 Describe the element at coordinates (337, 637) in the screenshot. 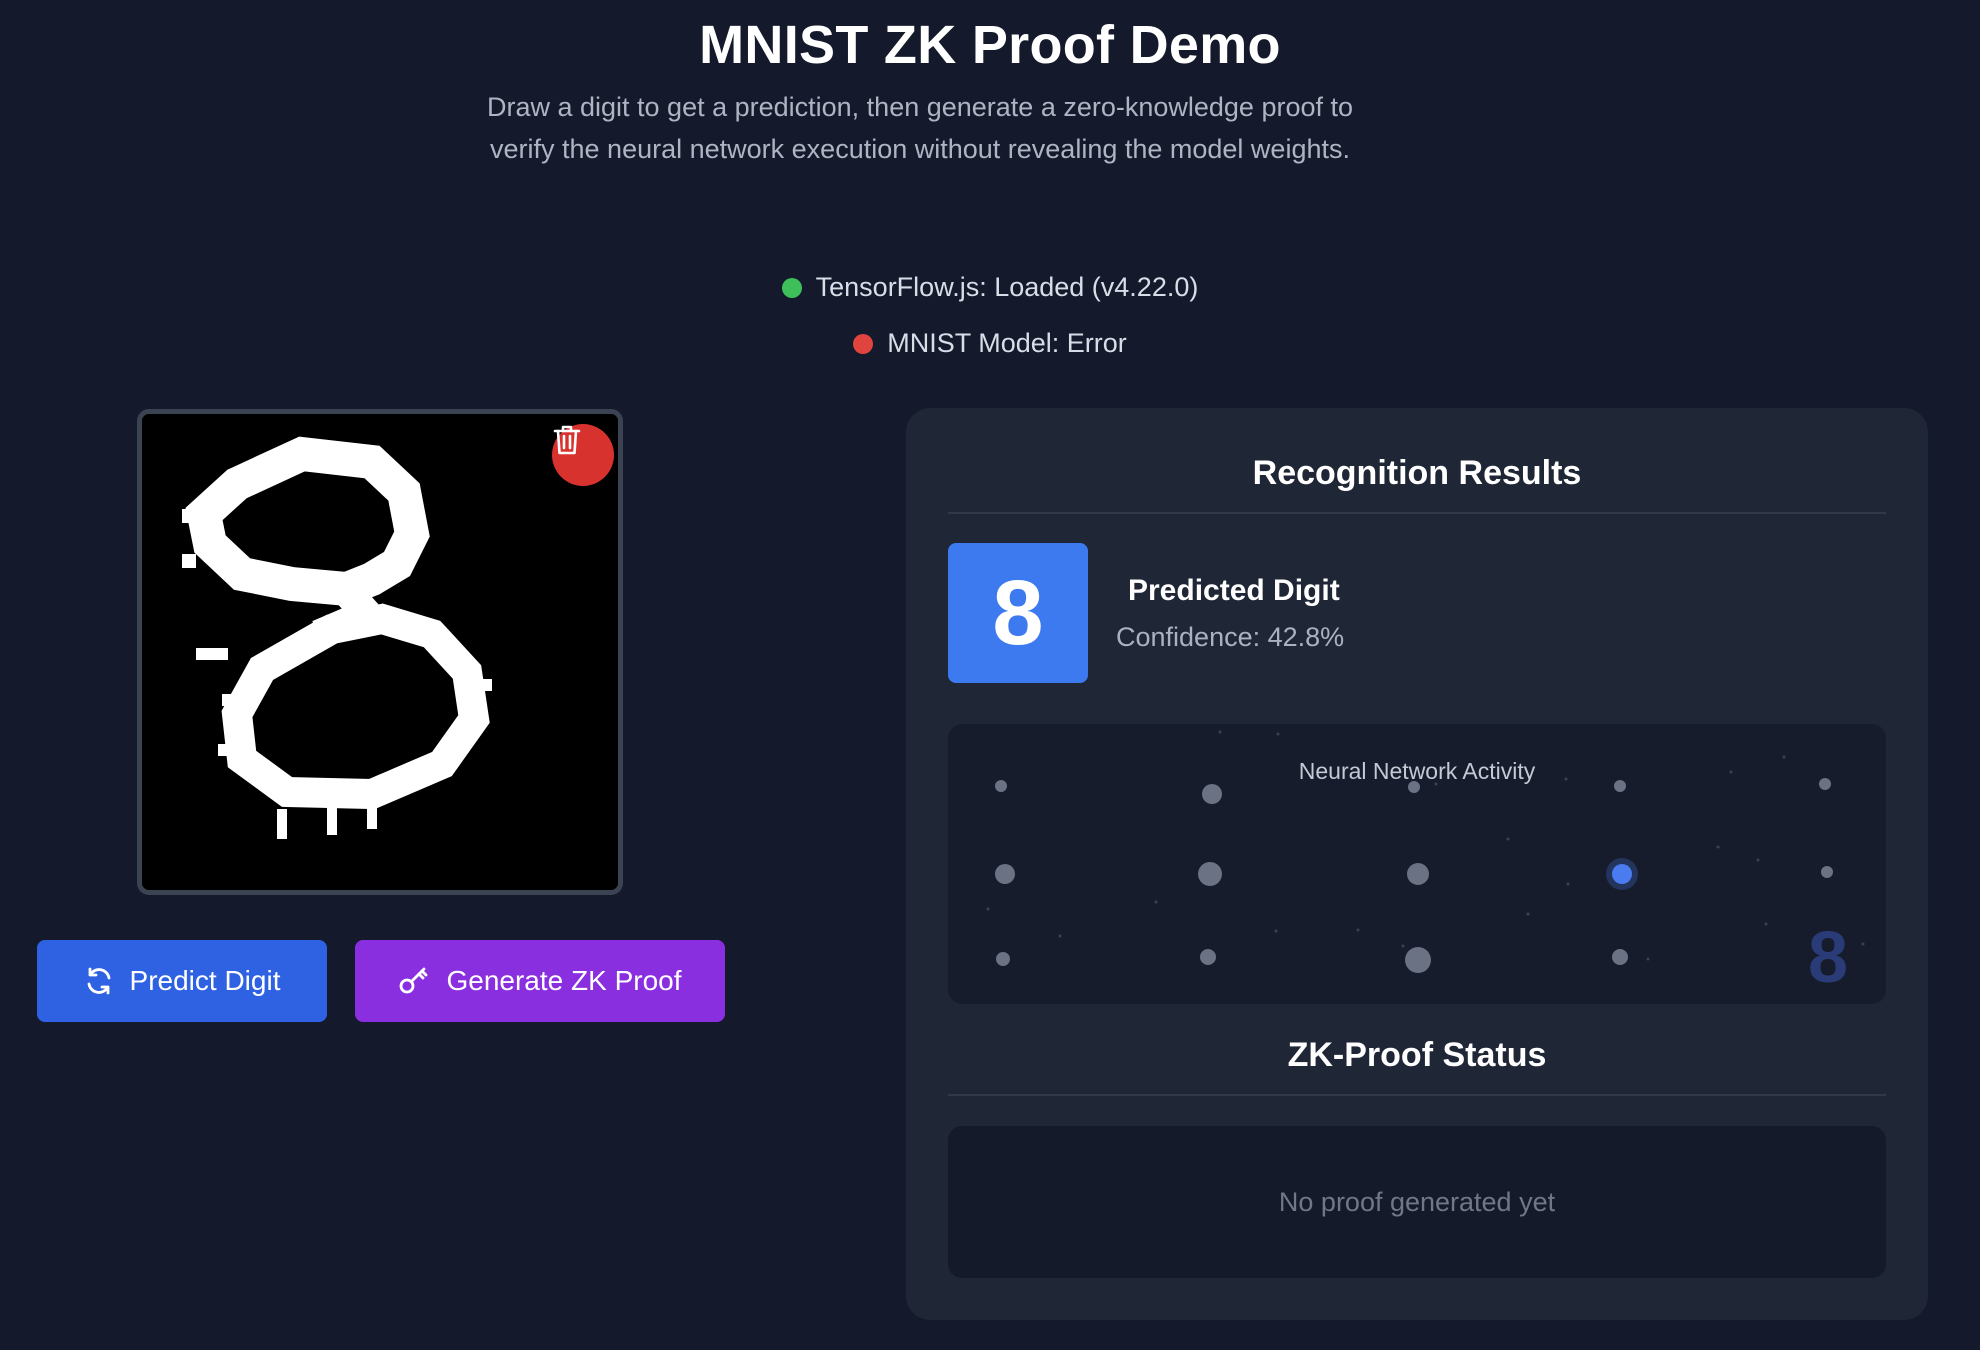

I see `handwritten-digit-drawing` at that location.